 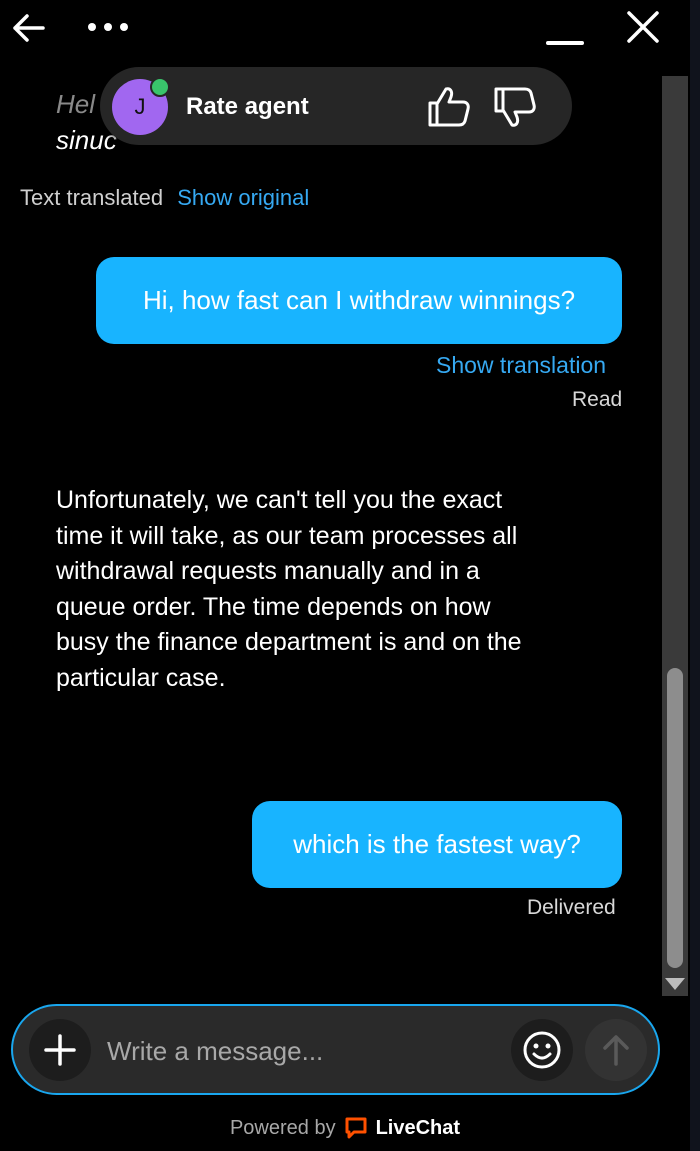 I want to click on window-edge, so click(x=695, y=575).